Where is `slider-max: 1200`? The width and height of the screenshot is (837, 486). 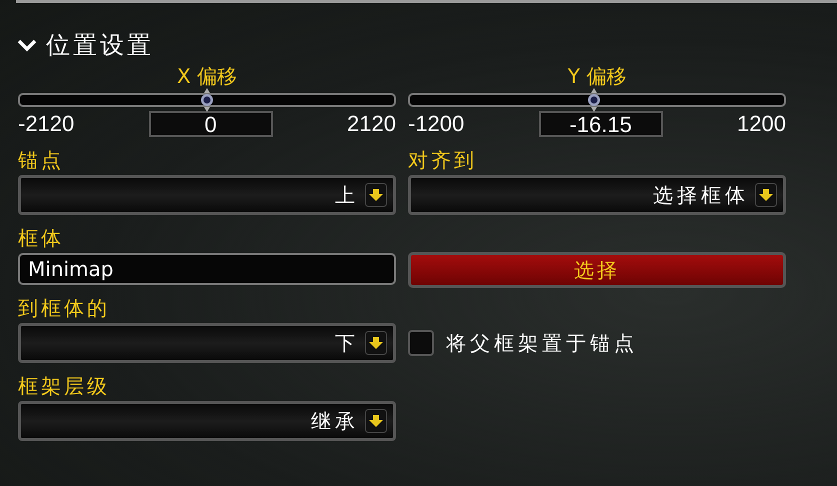 slider-max: 1200 is located at coordinates (761, 124).